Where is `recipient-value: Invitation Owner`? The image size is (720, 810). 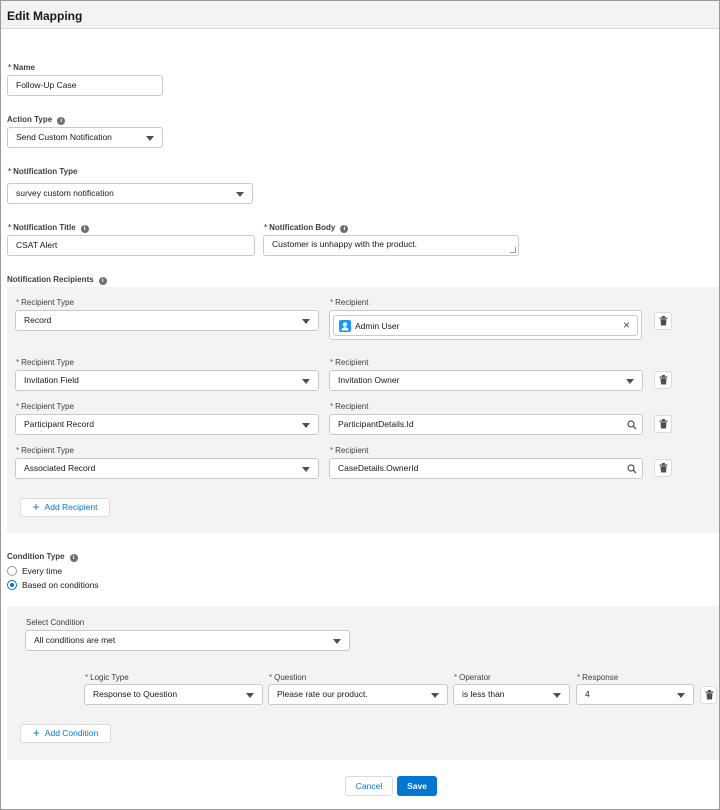 recipient-value: Invitation Owner is located at coordinates (369, 380).